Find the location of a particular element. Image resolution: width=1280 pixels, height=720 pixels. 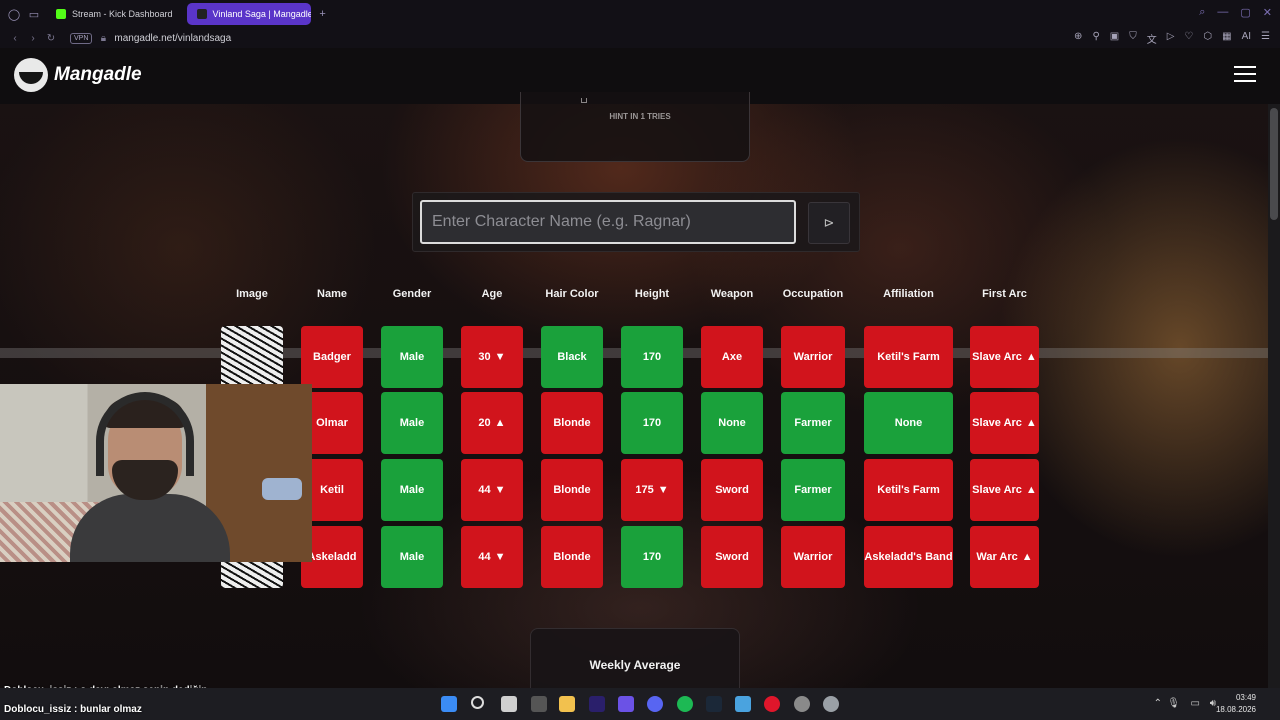

chat-user: Doblocu_issiz is located at coordinates (38, 709).